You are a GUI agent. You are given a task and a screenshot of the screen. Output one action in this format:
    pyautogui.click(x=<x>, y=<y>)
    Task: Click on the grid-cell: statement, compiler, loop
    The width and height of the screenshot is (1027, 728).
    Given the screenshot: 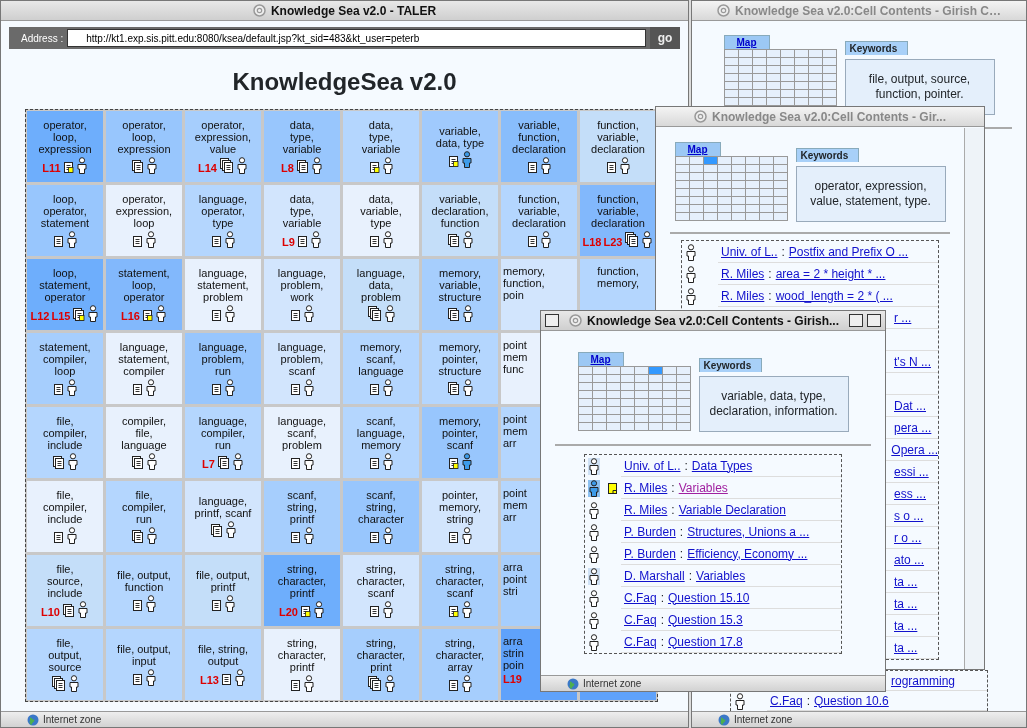 What is the action you would take?
    pyautogui.click(x=65, y=368)
    